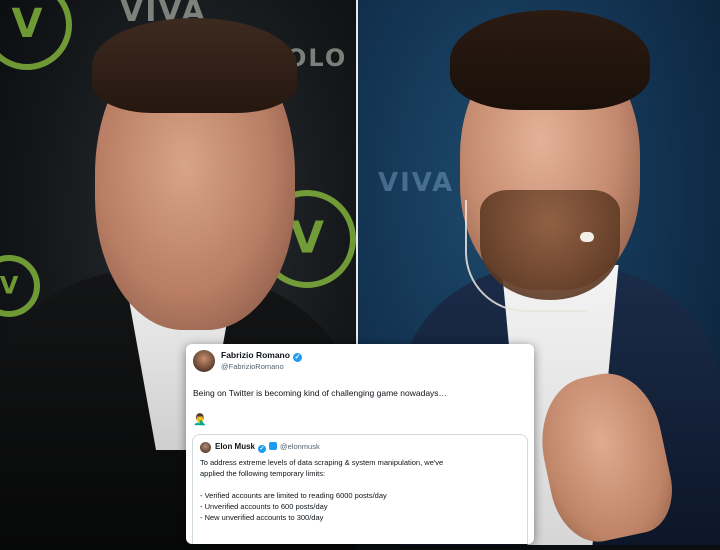 The width and height of the screenshot is (720, 550). I want to click on headset-mic-icon, so click(587, 237).